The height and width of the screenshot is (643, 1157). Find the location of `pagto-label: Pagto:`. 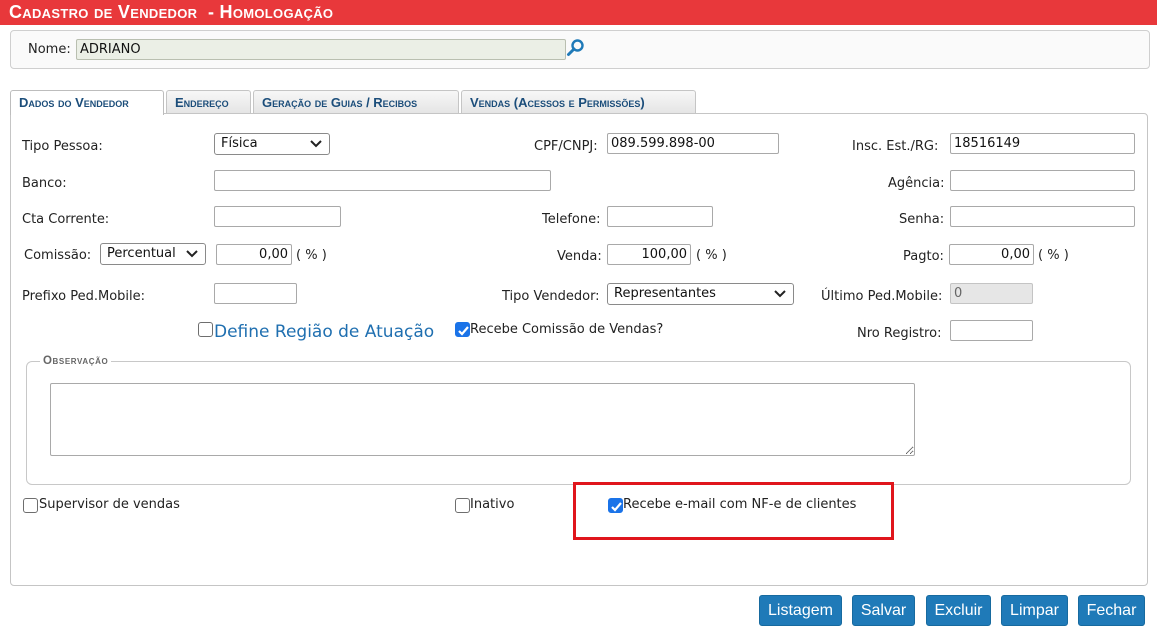

pagto-label: Pagto: is located at coordinates (923, 256).